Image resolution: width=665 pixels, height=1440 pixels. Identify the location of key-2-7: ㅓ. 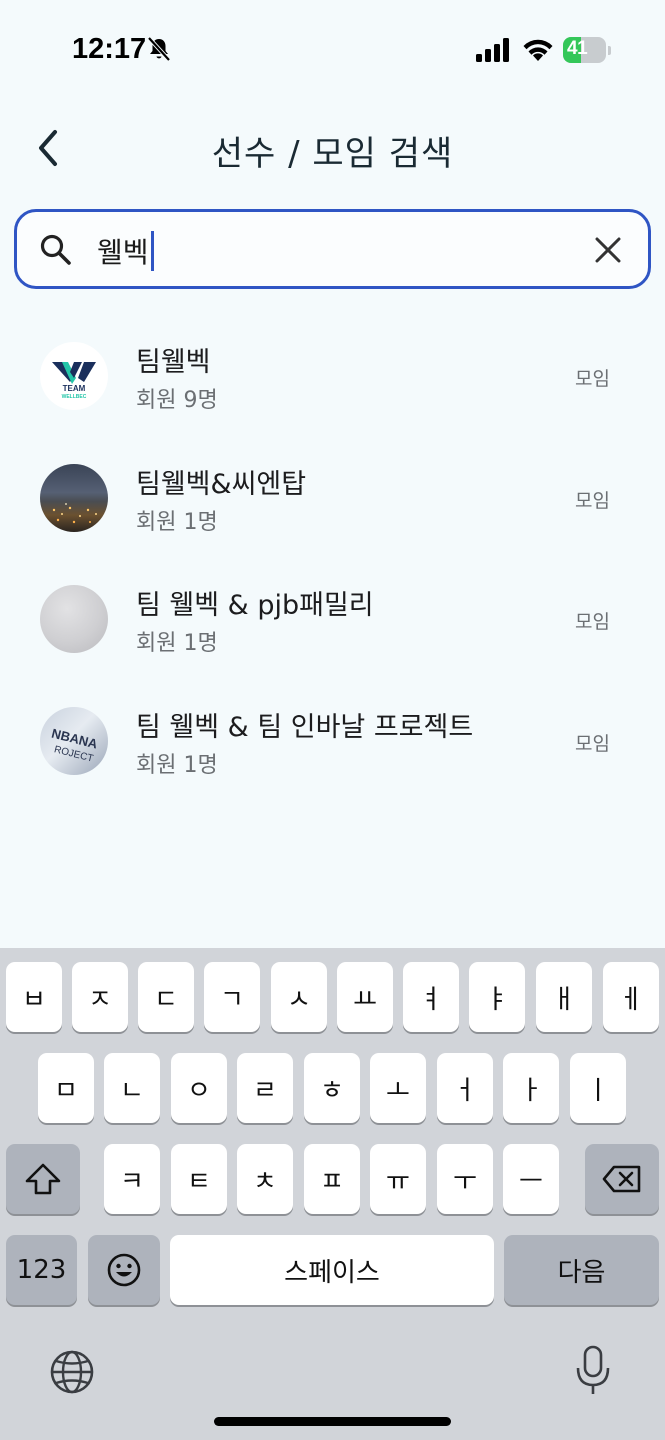
(465, 1088).